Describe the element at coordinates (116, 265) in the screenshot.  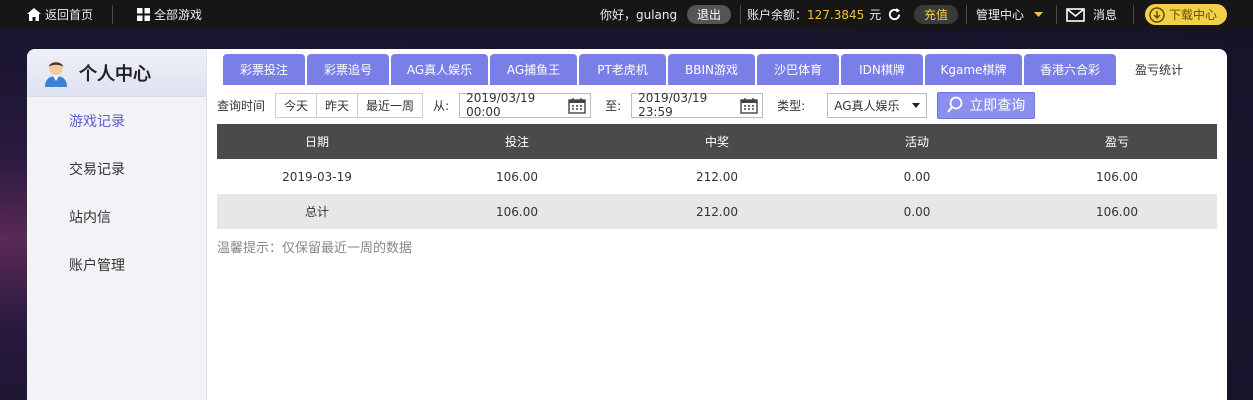
I see `sidebar-item-account-management: 账户管理` at that location.